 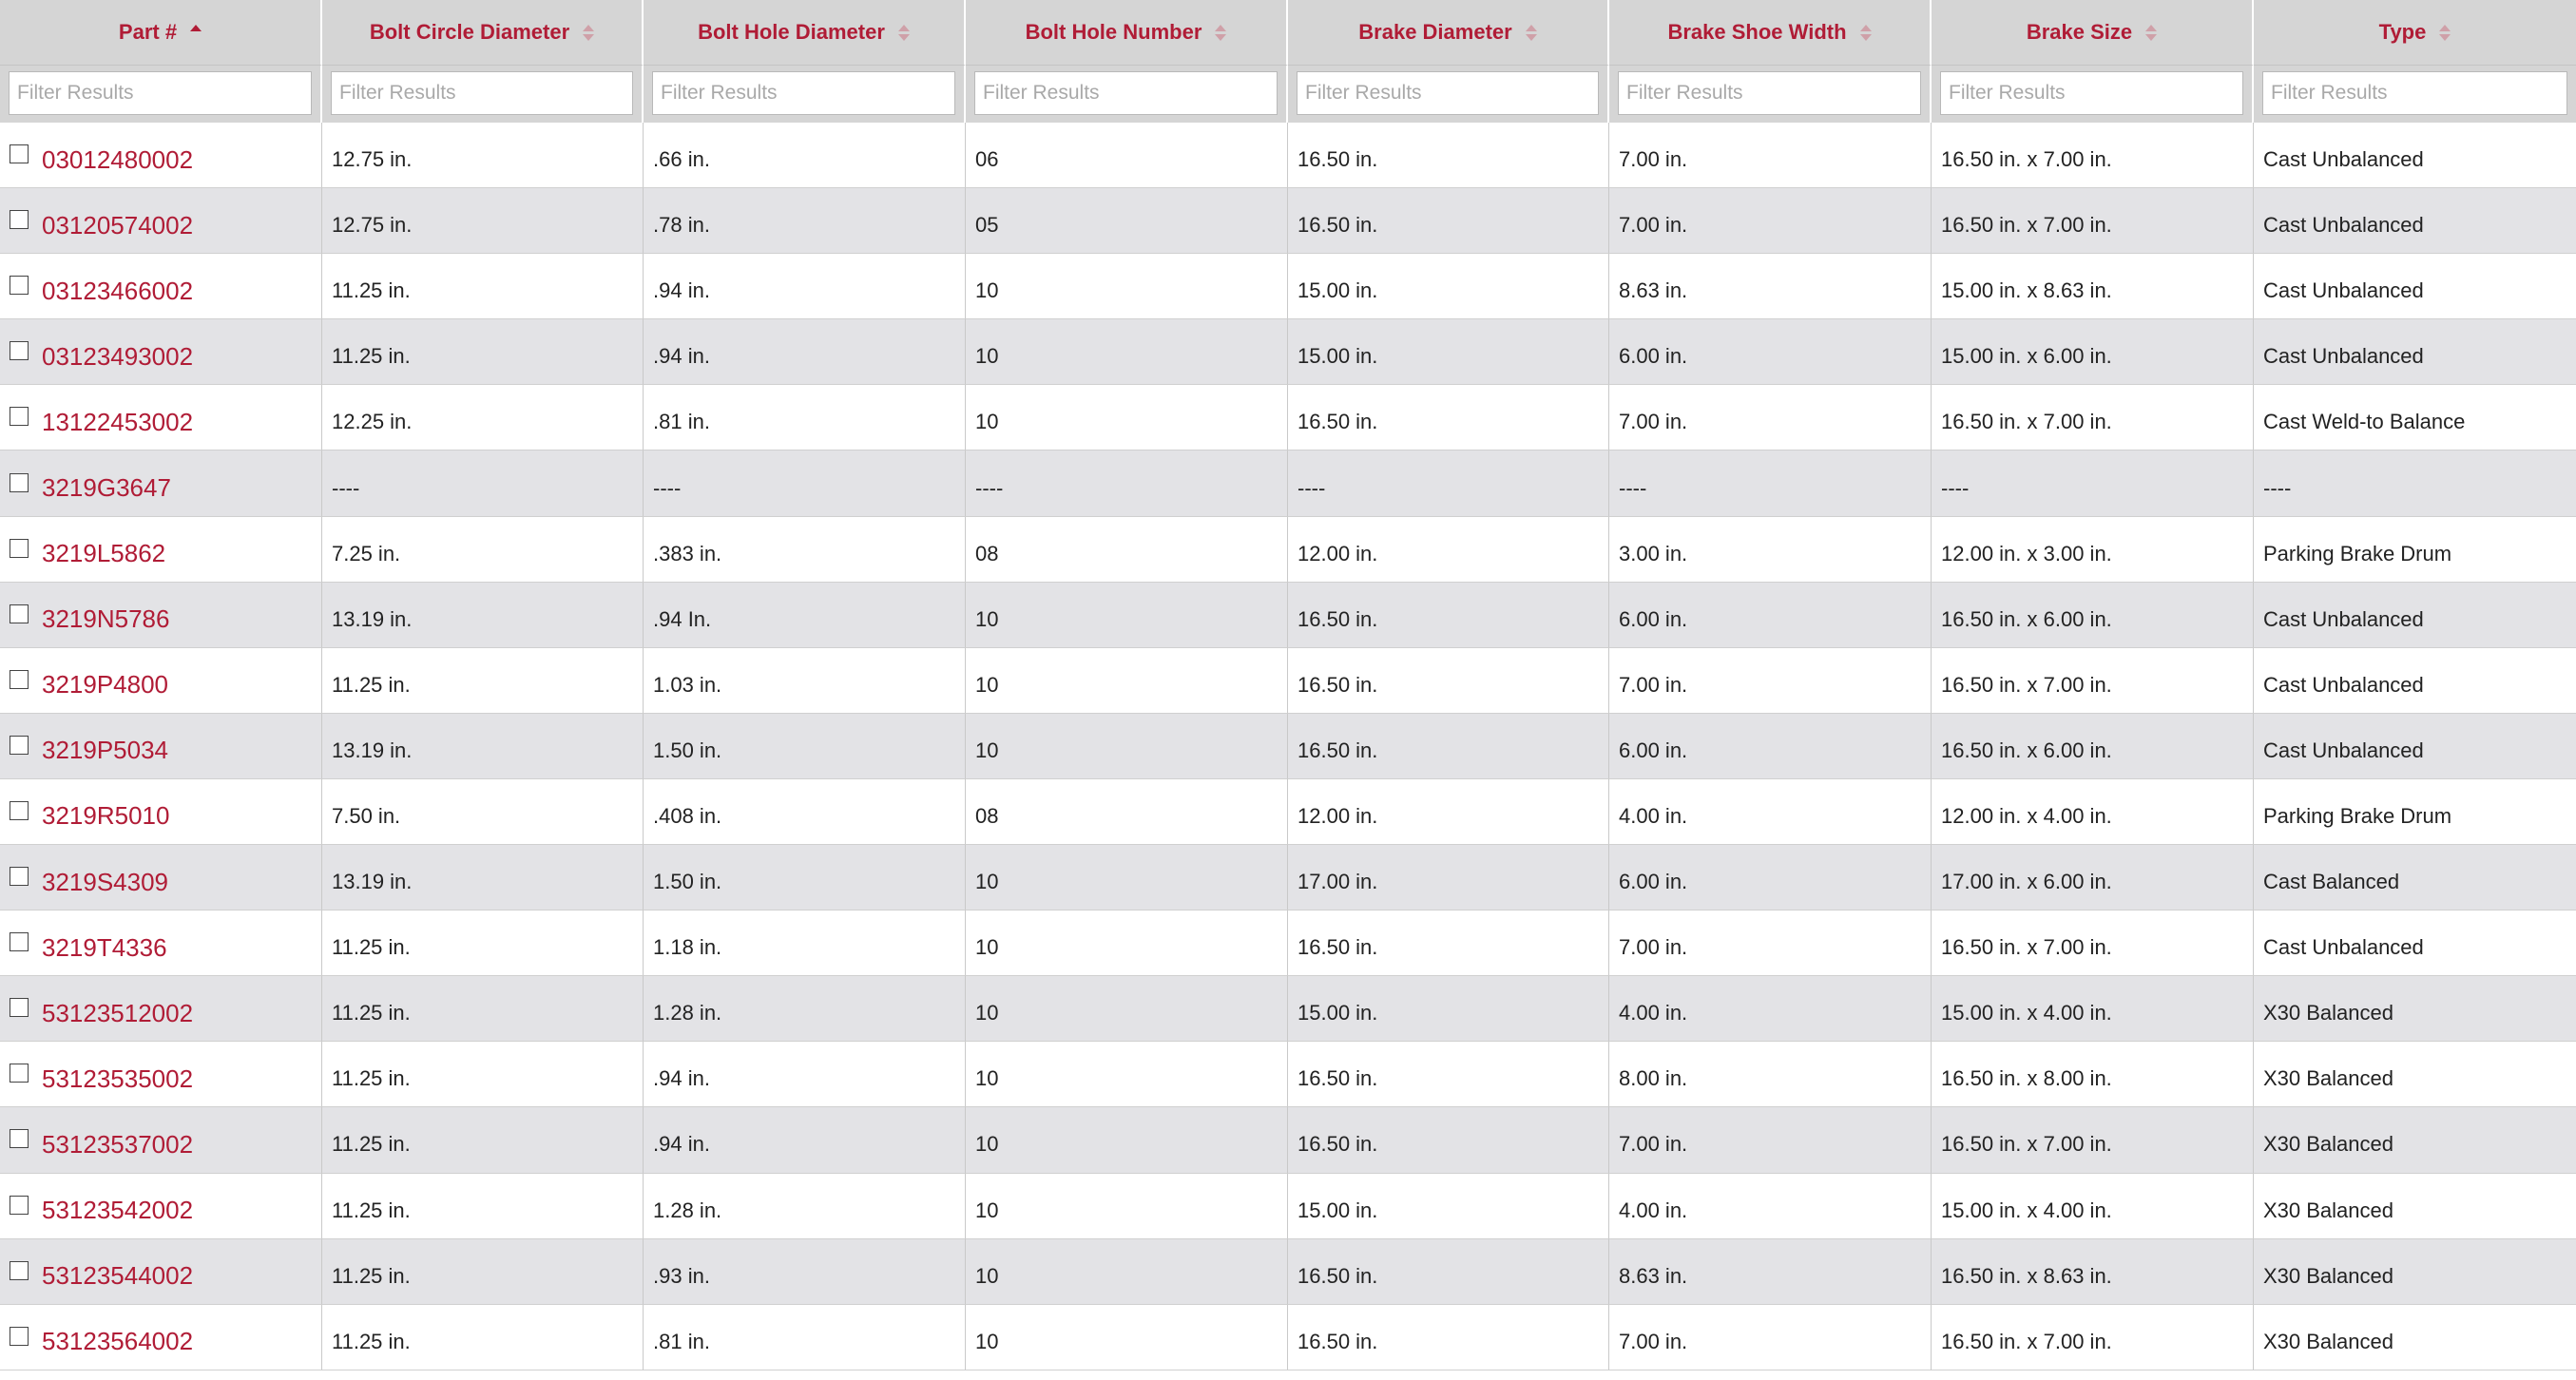 I want to click on filter-input-brake-diameter, so click(x=1448, y=93).